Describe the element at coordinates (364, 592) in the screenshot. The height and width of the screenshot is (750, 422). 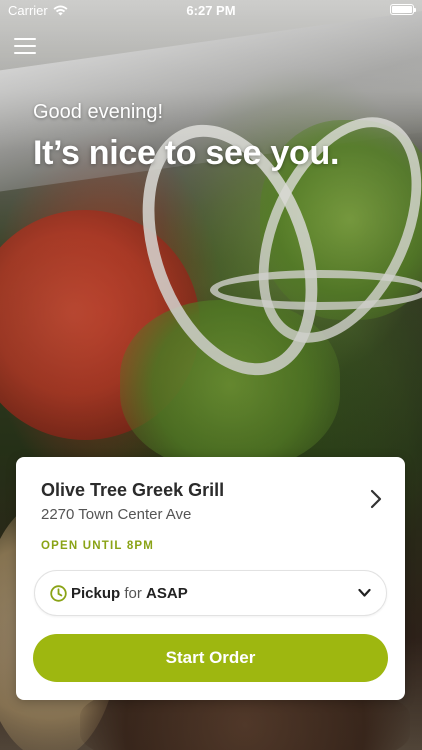
I see `chevron-down-icon` at that location.